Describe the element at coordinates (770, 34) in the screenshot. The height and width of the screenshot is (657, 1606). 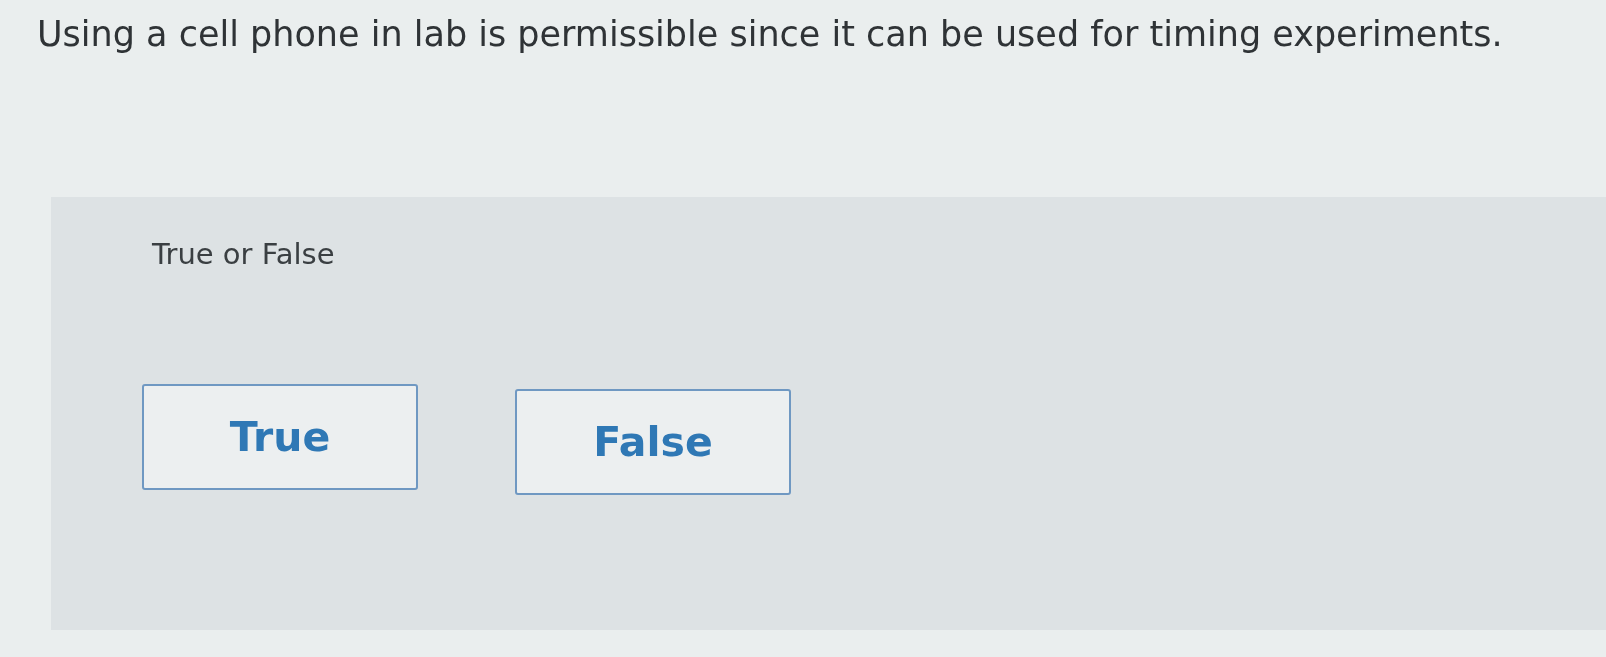
I see `question-text: Using a cell phone in lab is permissible since it can be used for timing experiments.` at that location.